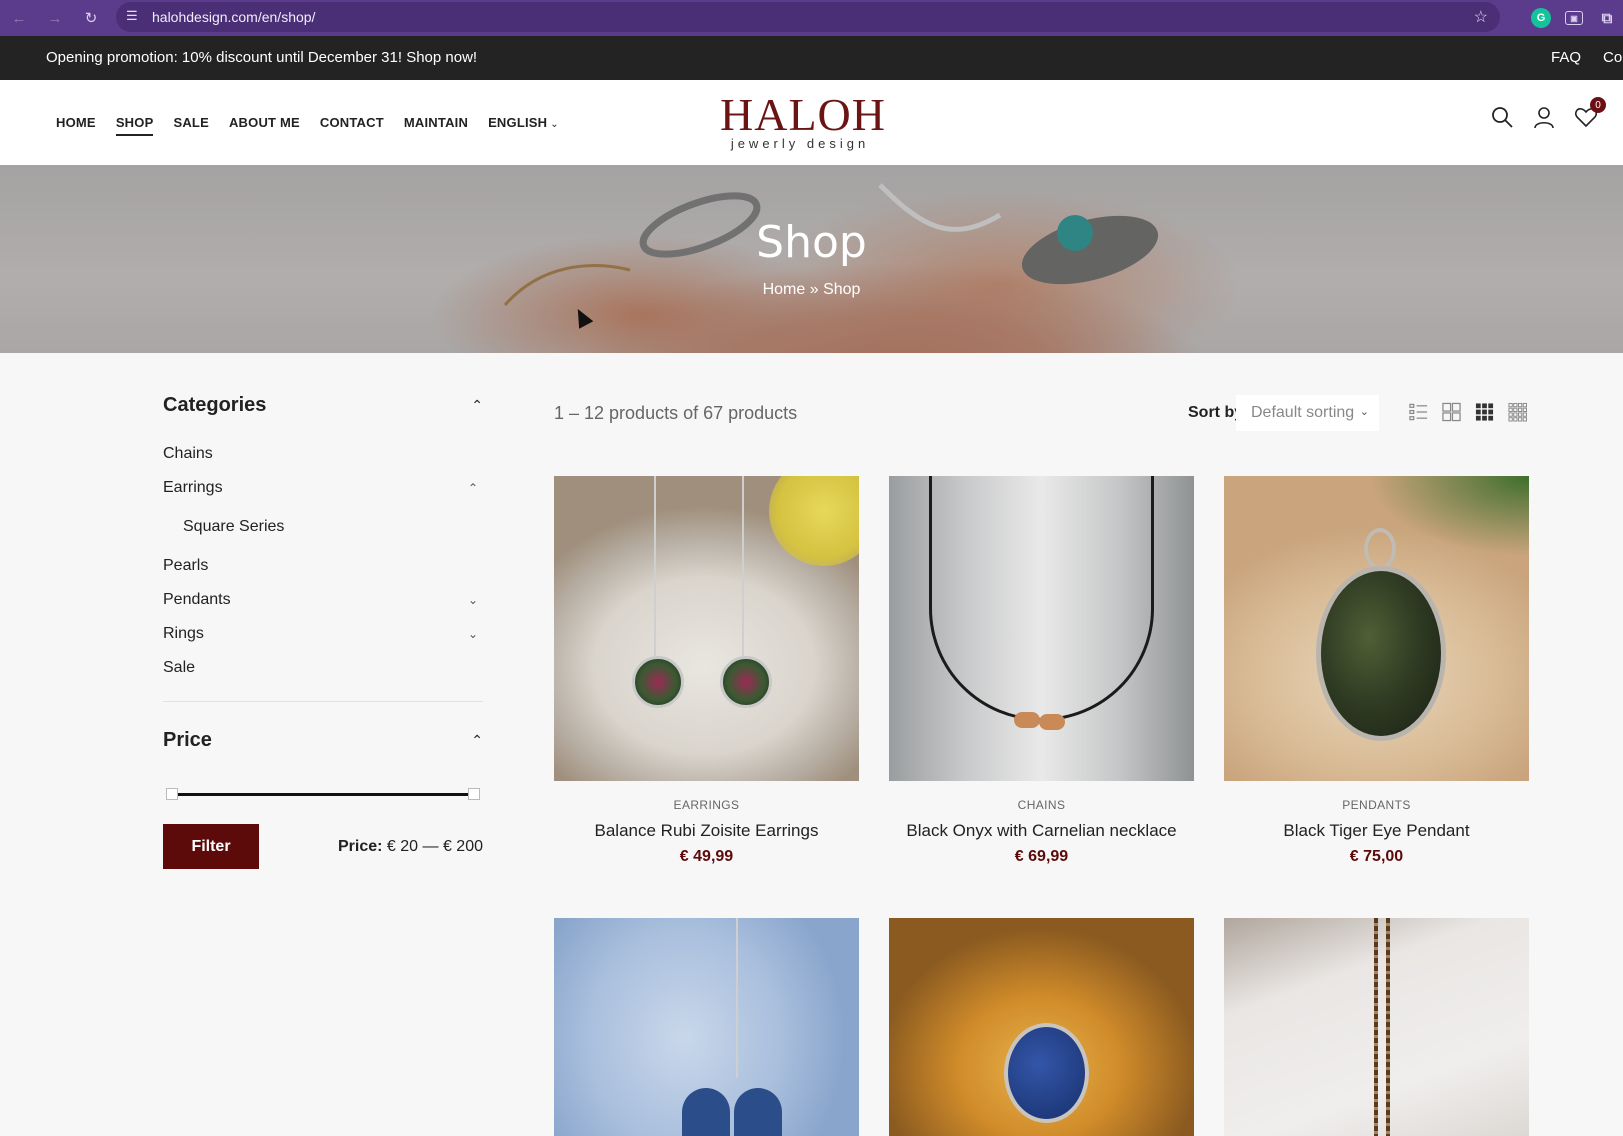 The image size is (1623, 1136). Describe the element at coordinates (323, 454) in the screenshot. I see `category-chains: Chains` at that location.